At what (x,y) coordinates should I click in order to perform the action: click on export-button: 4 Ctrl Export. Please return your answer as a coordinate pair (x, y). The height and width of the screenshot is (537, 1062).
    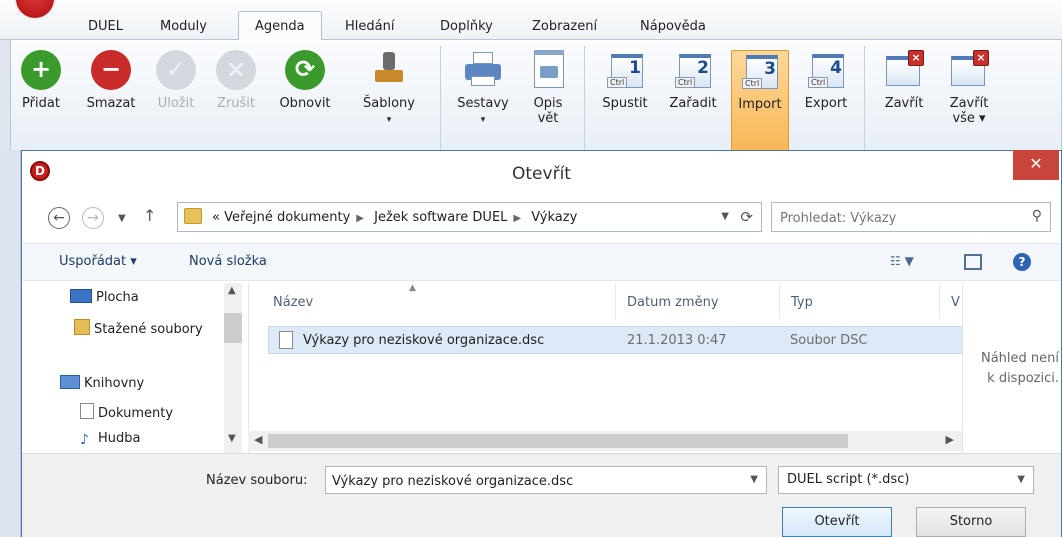
    Looking at the image, I should click on (826, 80).